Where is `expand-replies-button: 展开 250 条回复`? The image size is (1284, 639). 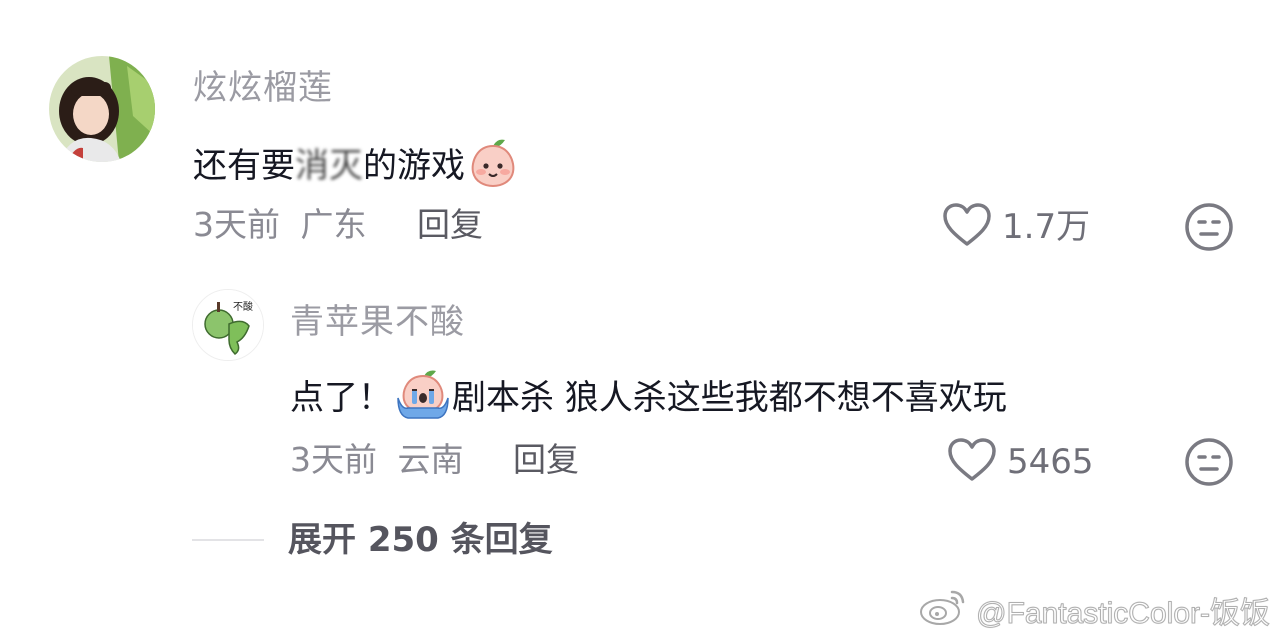 expand-replies-button: 展开 250 条回复 is located at coordinates (420, 540).